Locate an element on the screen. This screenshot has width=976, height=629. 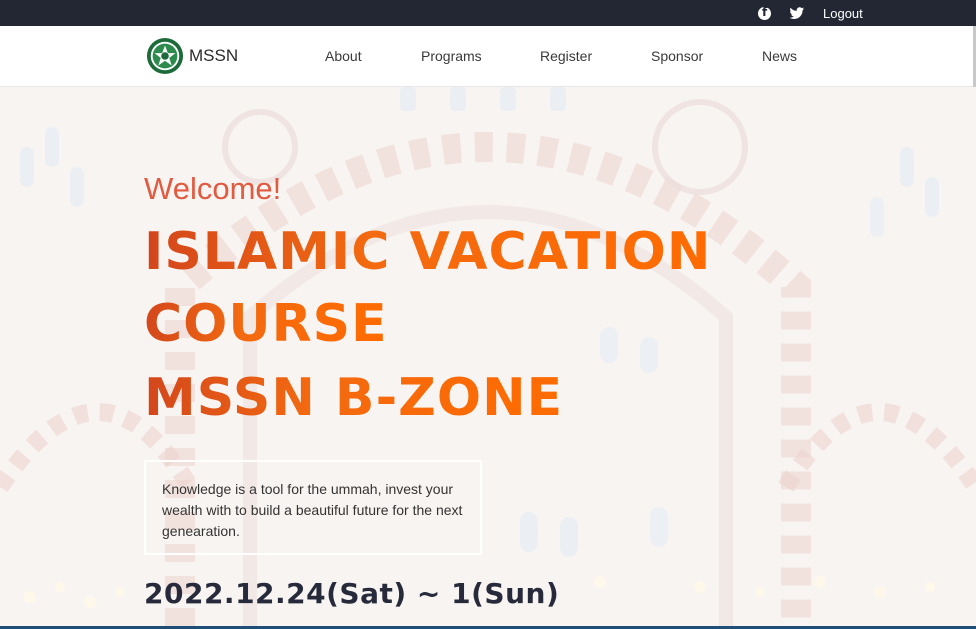
mssn-logo is located at coordinates (165, 56).